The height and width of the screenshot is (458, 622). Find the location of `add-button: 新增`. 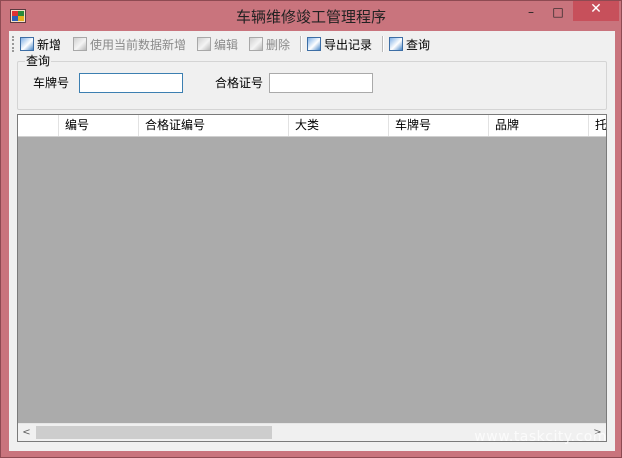

add-button: 新增 is located at coordinates (40, 44).